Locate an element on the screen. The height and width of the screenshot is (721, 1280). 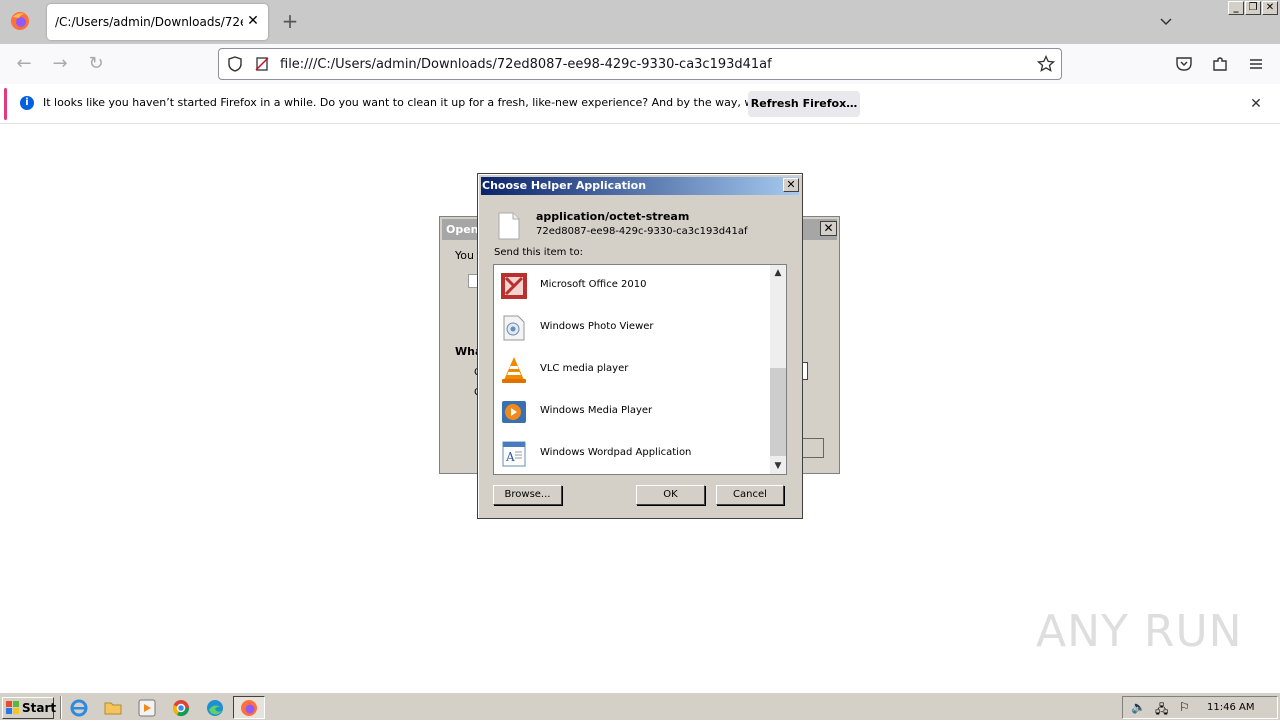
forward-icon: → is located at coordinates (60, 64).